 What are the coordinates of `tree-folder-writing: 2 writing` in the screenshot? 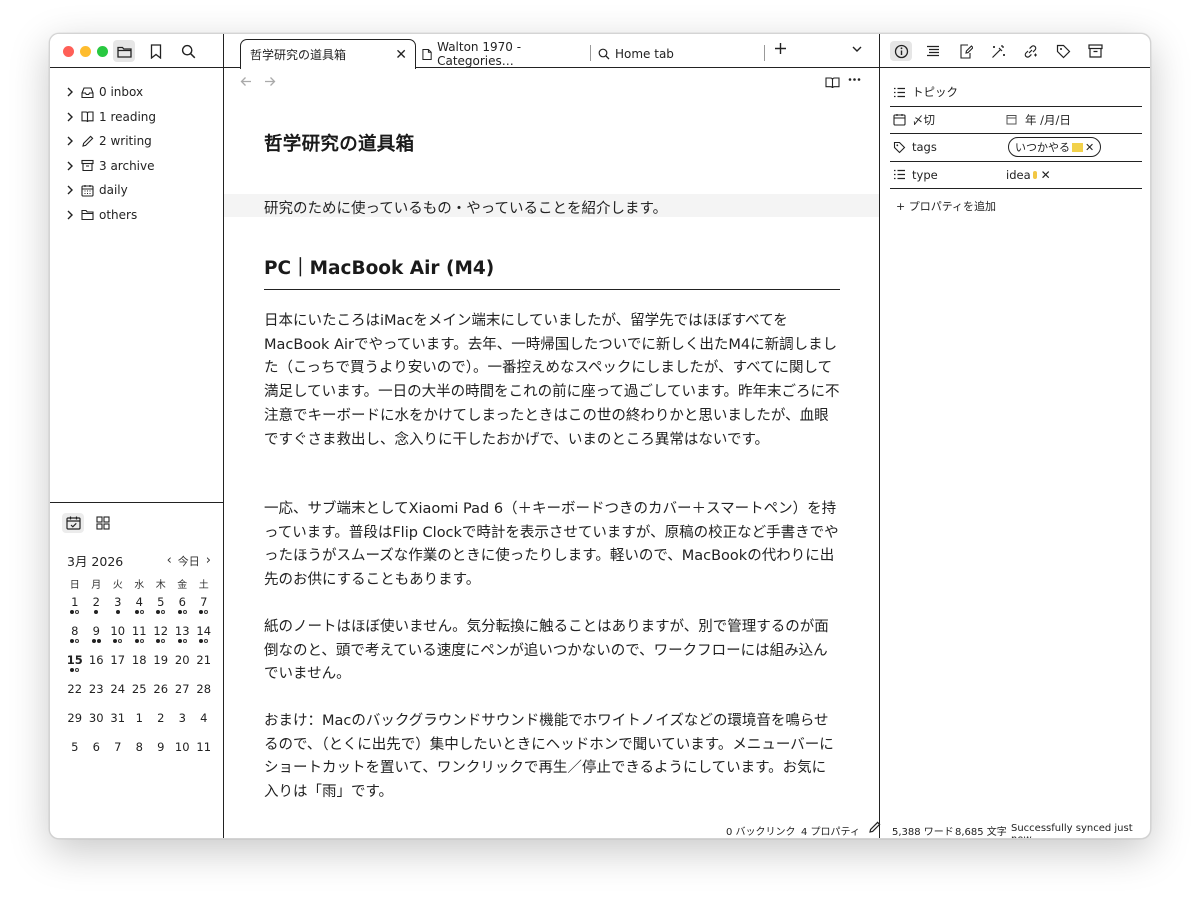 It's located at (110, 141).